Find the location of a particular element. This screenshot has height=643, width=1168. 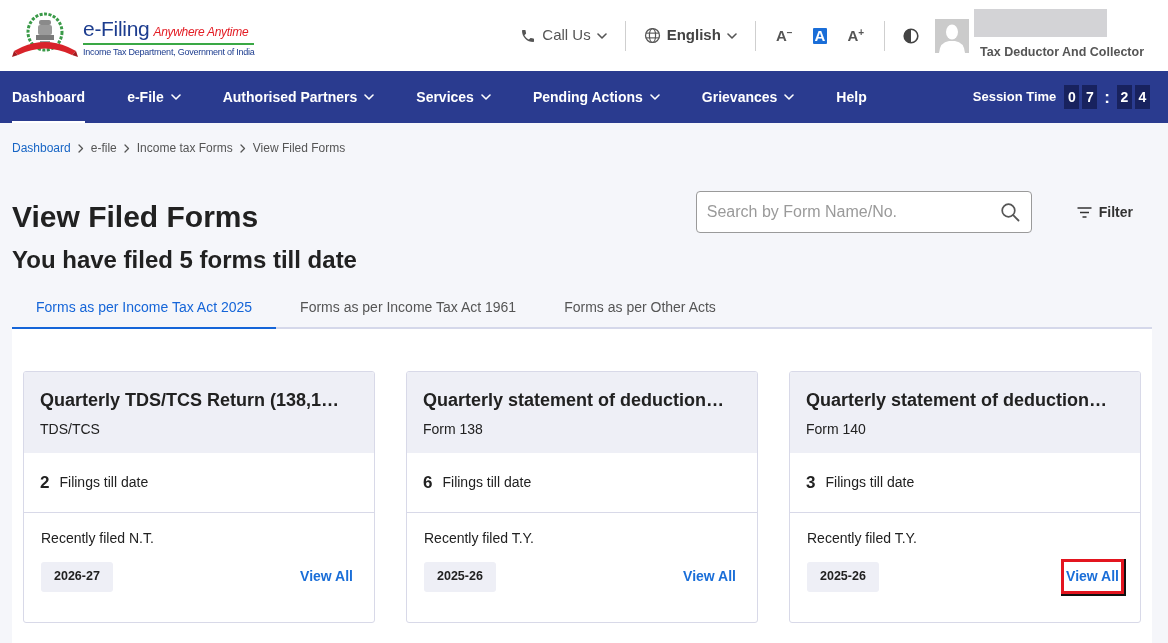

form-tab: Forms as per Income Tax Act 1961 is located at coordinates (408, 308).